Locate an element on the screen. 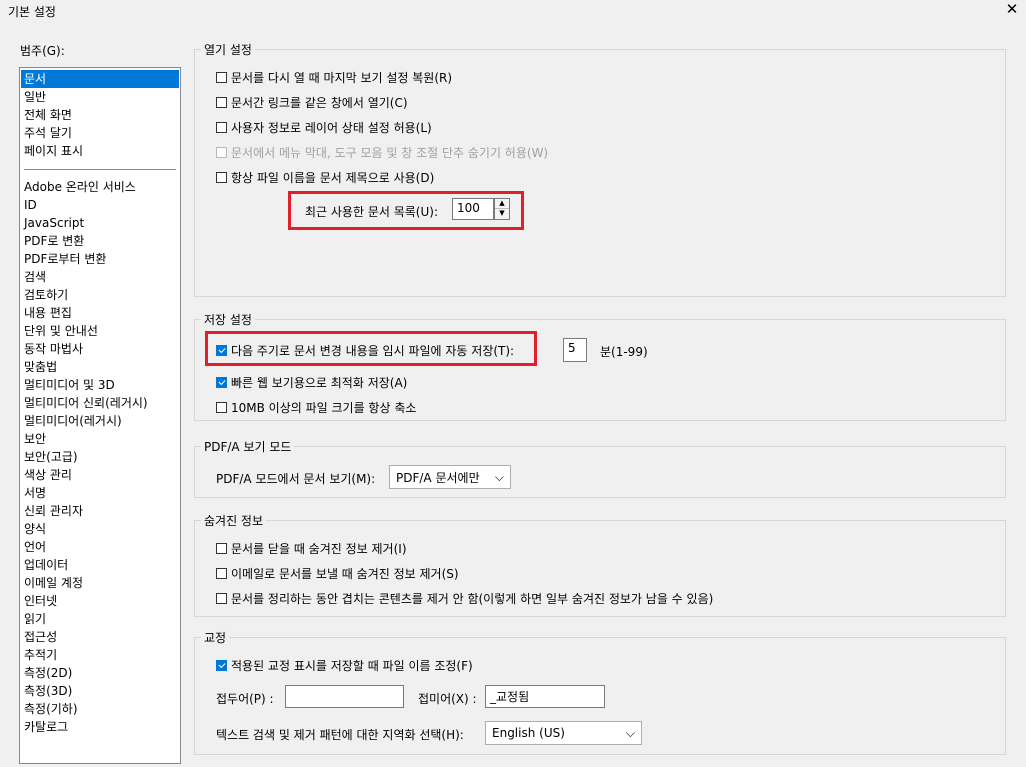 Image resolution: width=1026 pixels, height=767 pixels. fast-web-view-checkbox: 빠른 웹 보기용으로 최적화 저장(A) is located at coordinates (311, 382).